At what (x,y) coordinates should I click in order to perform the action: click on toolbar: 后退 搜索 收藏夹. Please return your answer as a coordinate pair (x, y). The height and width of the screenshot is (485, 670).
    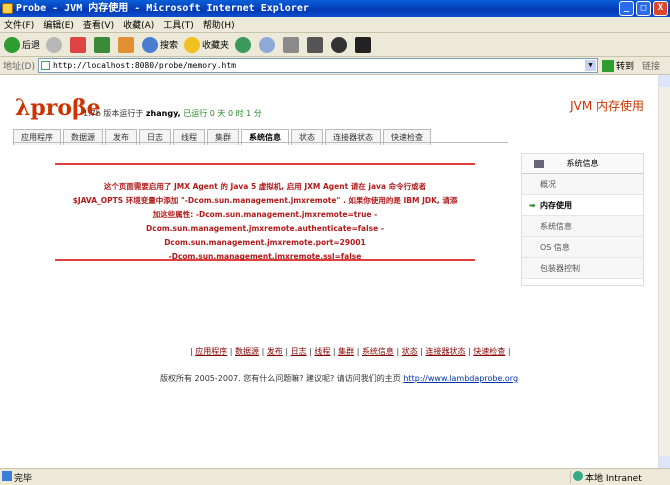
    Looking at the image, I should click on (335, 45).